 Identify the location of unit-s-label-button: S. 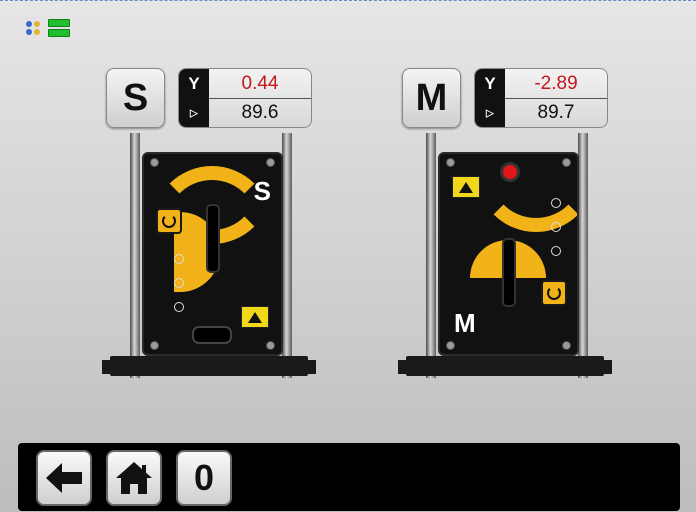
(135, 98).